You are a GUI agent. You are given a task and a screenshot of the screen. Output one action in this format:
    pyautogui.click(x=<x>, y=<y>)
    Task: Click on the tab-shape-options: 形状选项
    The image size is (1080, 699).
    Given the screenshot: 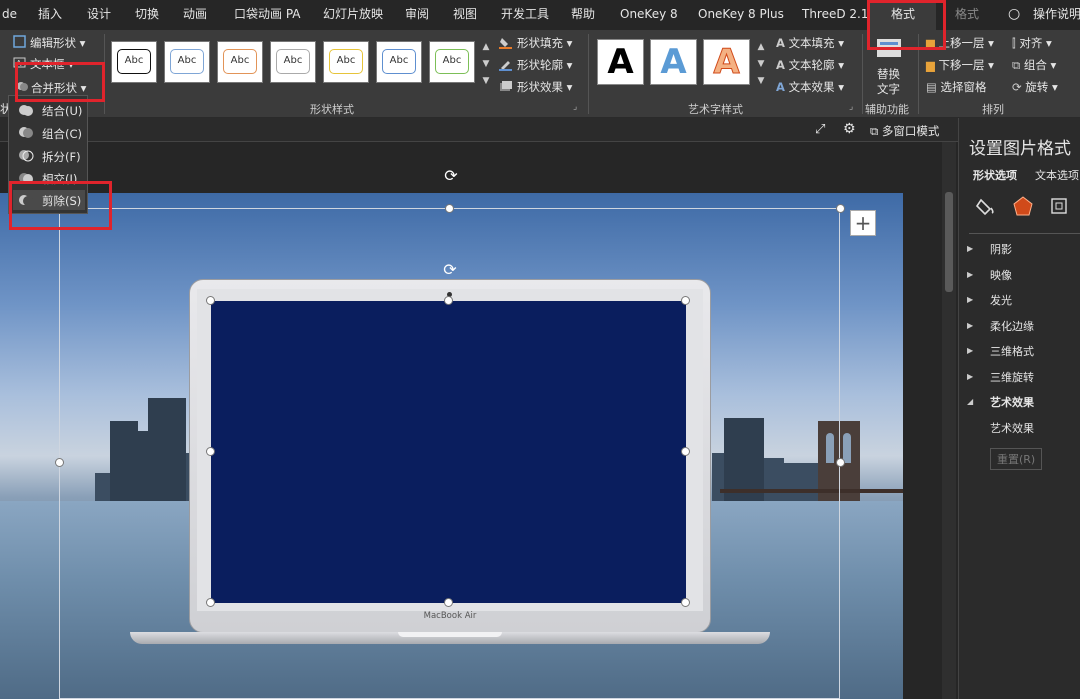 What is the action you would take?
    pyautogui.click(x=995, y=175)
    